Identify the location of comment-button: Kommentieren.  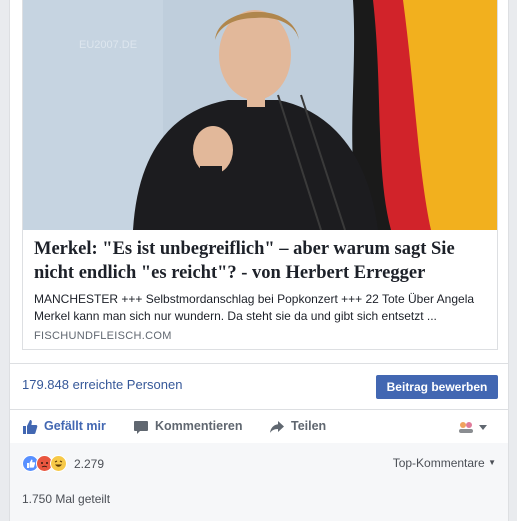
(188, 426).